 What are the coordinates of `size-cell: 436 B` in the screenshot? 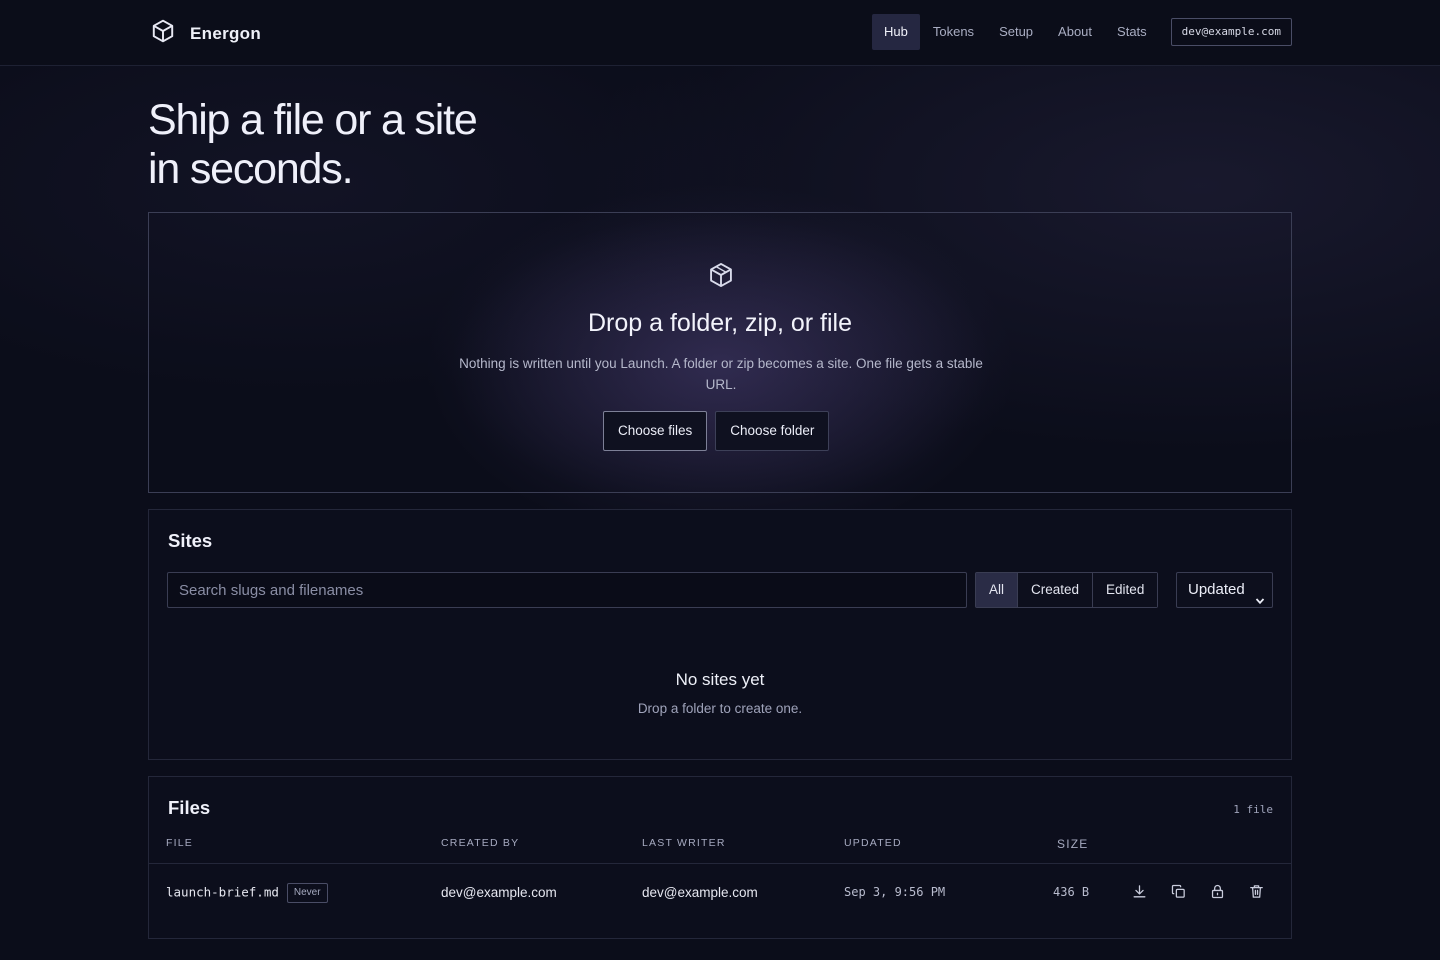 It's located at (1071, 892).